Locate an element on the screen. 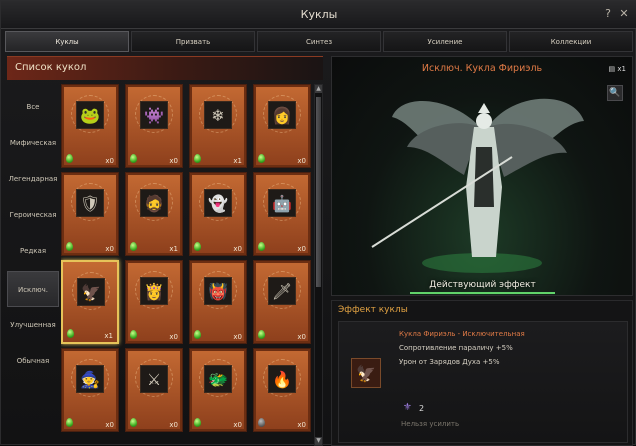 Image resolution: width=636 pixels, height=446 pixels. active-effect-button: Действующий эффект is located at coordinates (482, 285).